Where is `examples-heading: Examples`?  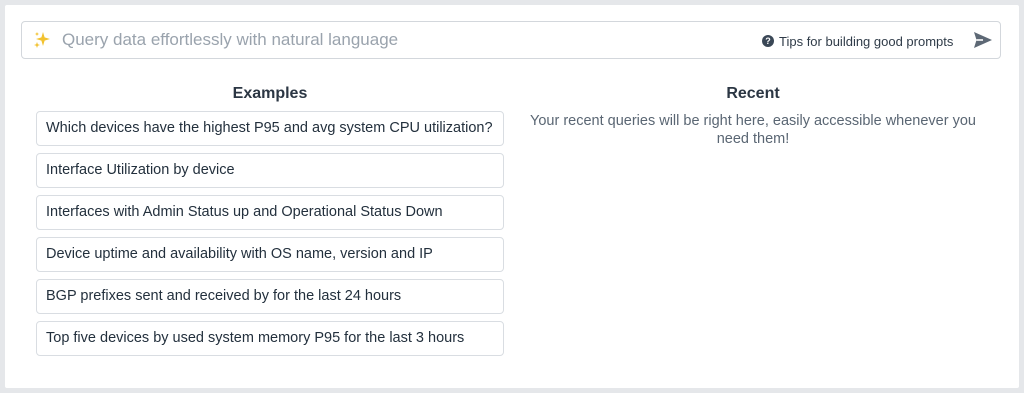
examples-heading: Examples is located at coordinates (270, 93).